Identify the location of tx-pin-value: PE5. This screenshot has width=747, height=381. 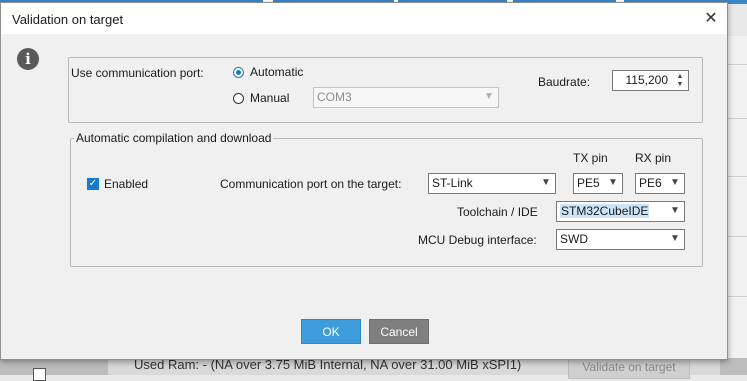
(588, 183).